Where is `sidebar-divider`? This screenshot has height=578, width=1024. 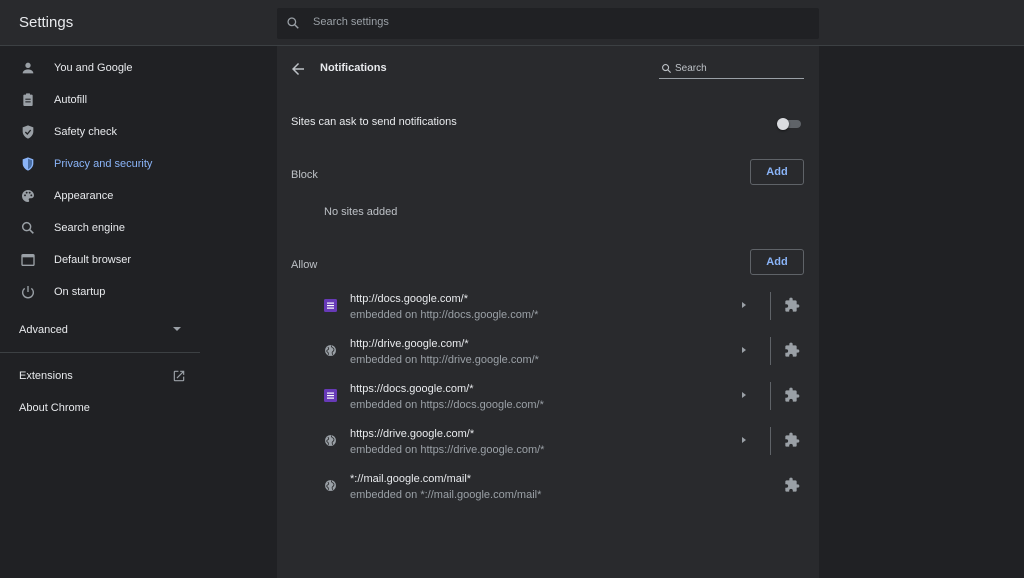
sidebar-divider is located at coordinates (100, 352).